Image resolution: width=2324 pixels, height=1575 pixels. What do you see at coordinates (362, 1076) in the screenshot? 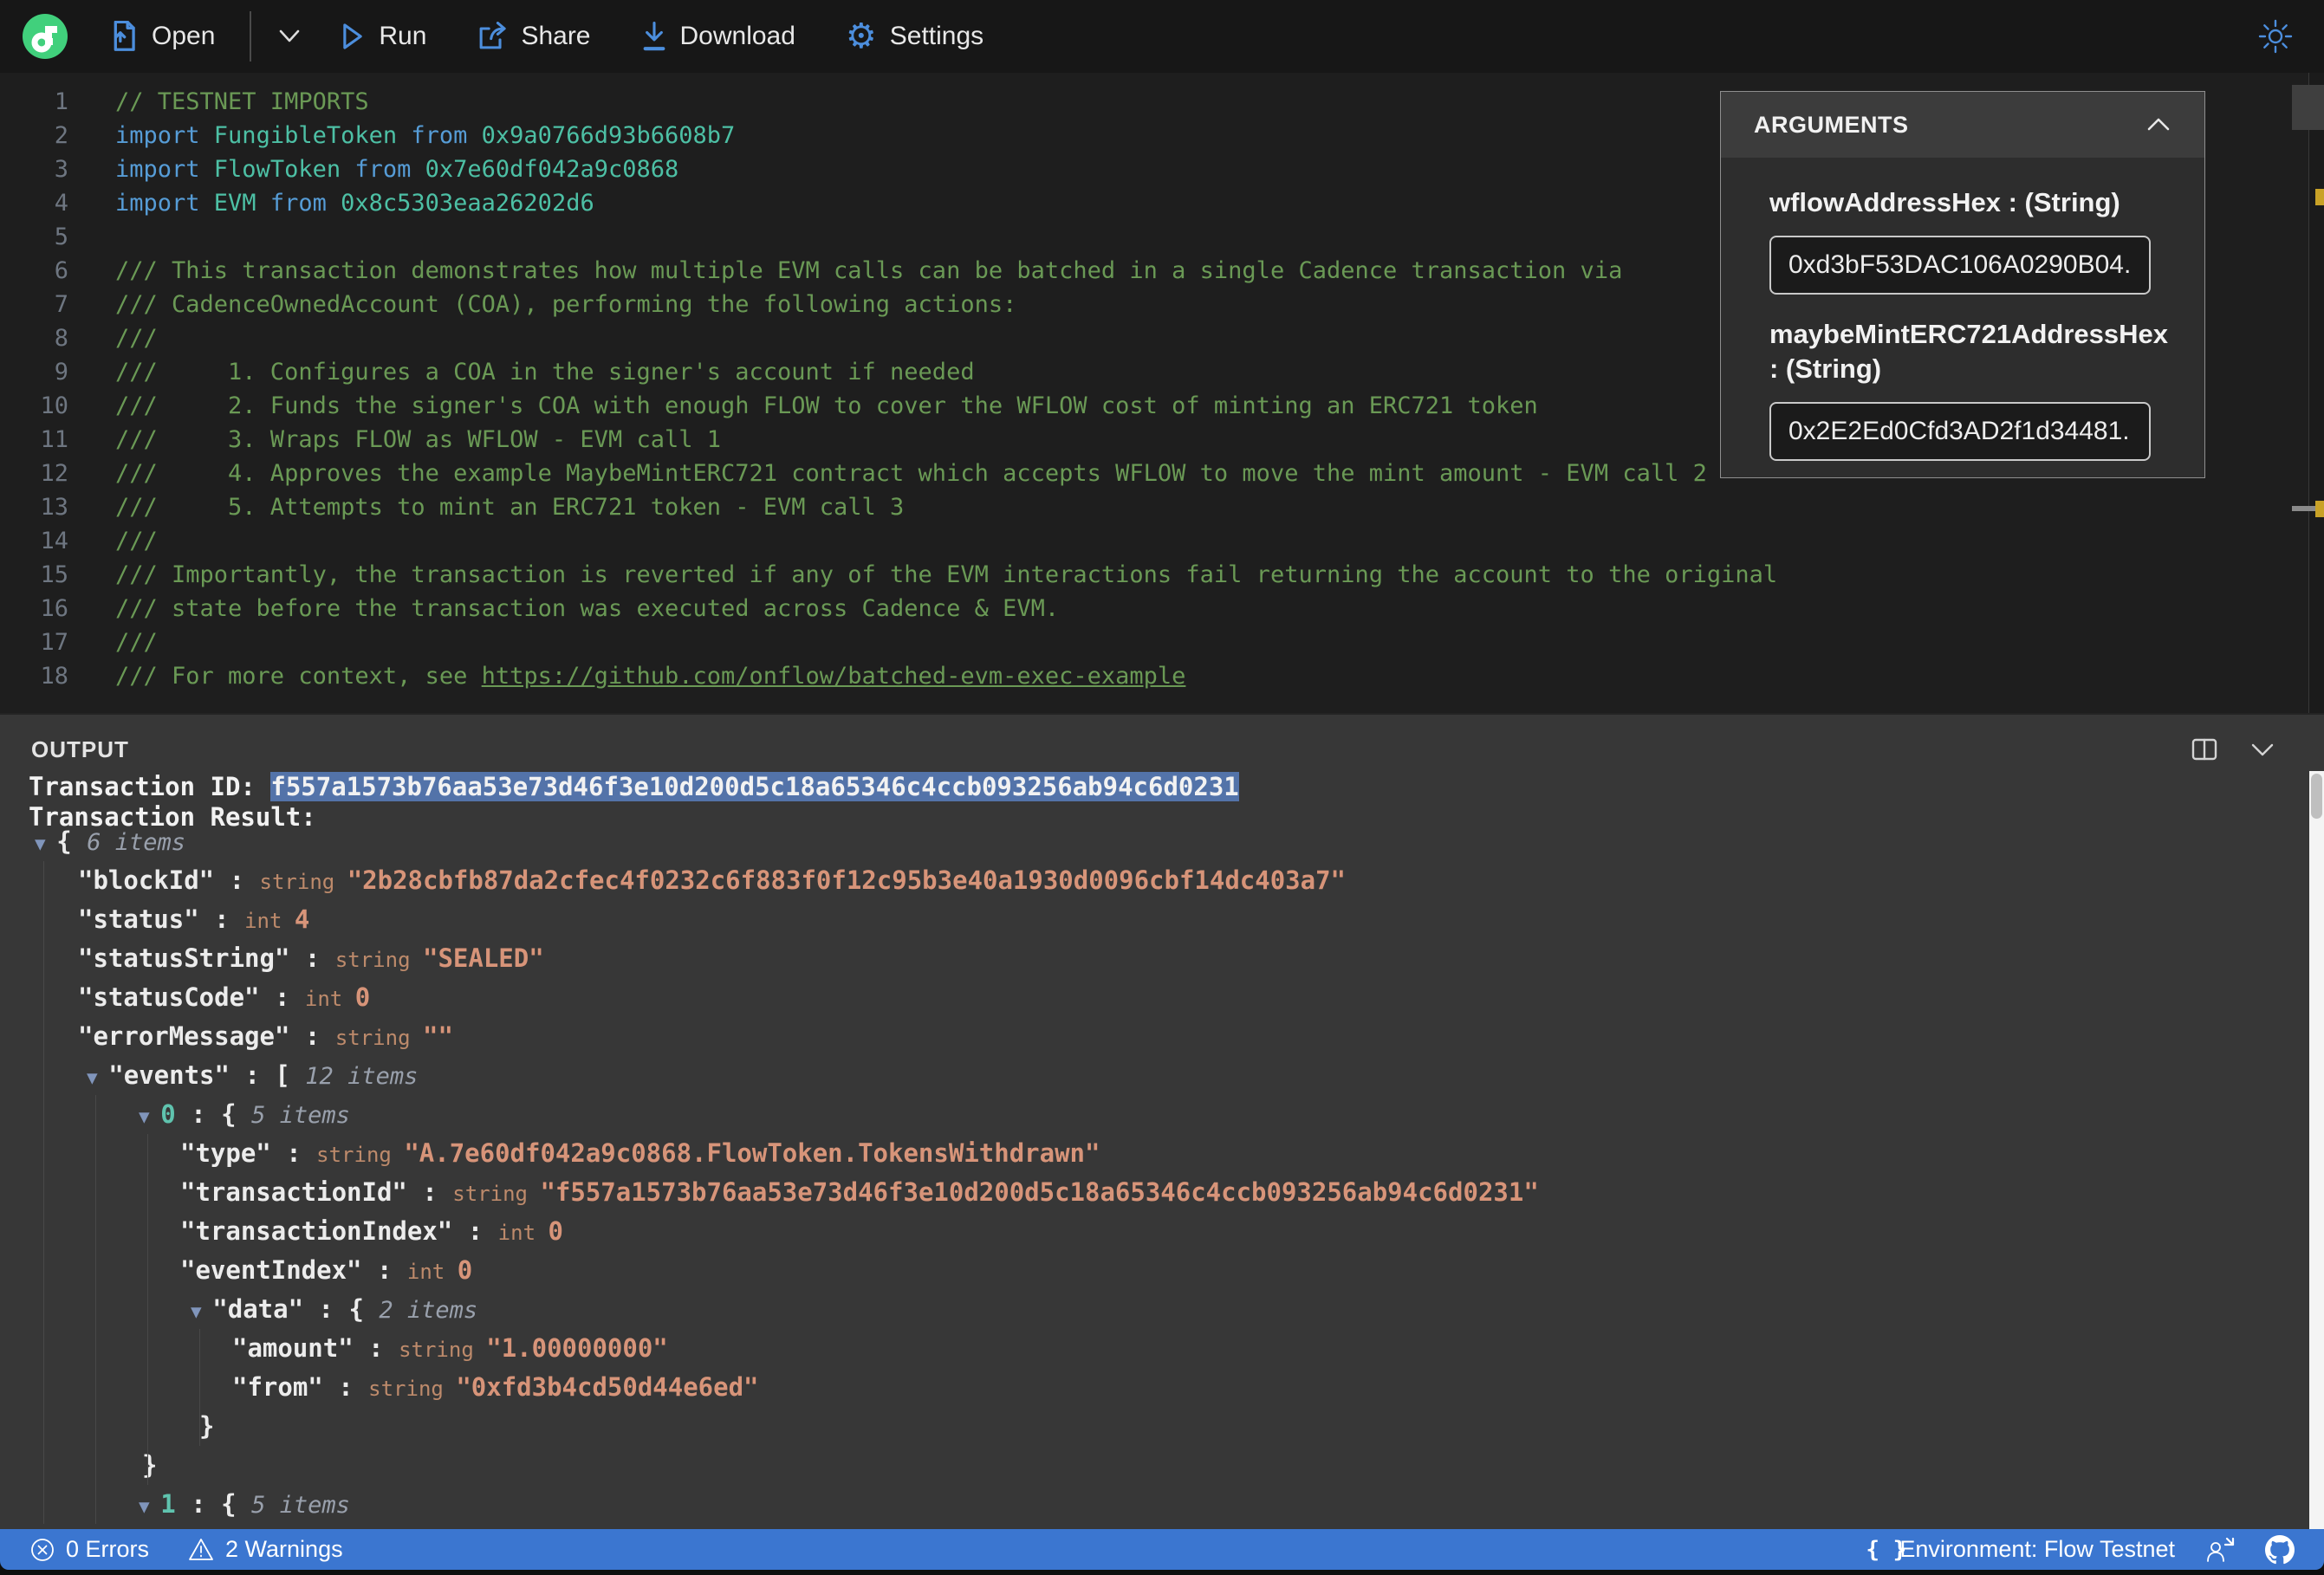
I see `json-item-count: 12 items` at bounding box center [362, 1076].